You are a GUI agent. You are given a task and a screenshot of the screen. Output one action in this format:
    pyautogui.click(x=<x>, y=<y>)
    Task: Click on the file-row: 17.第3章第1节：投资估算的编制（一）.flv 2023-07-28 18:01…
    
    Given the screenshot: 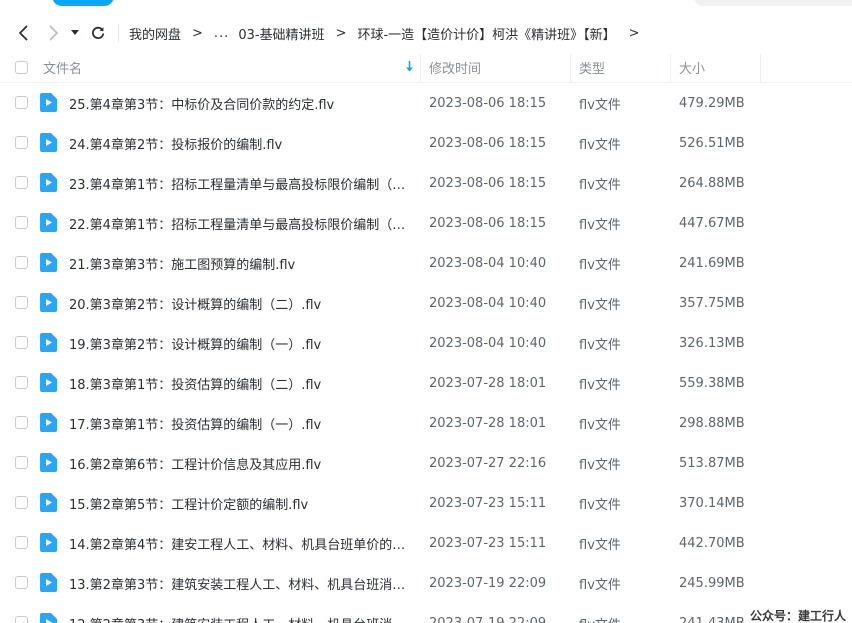 What is the action you would take?
    pyautogui.click(x=426, y=423)
    